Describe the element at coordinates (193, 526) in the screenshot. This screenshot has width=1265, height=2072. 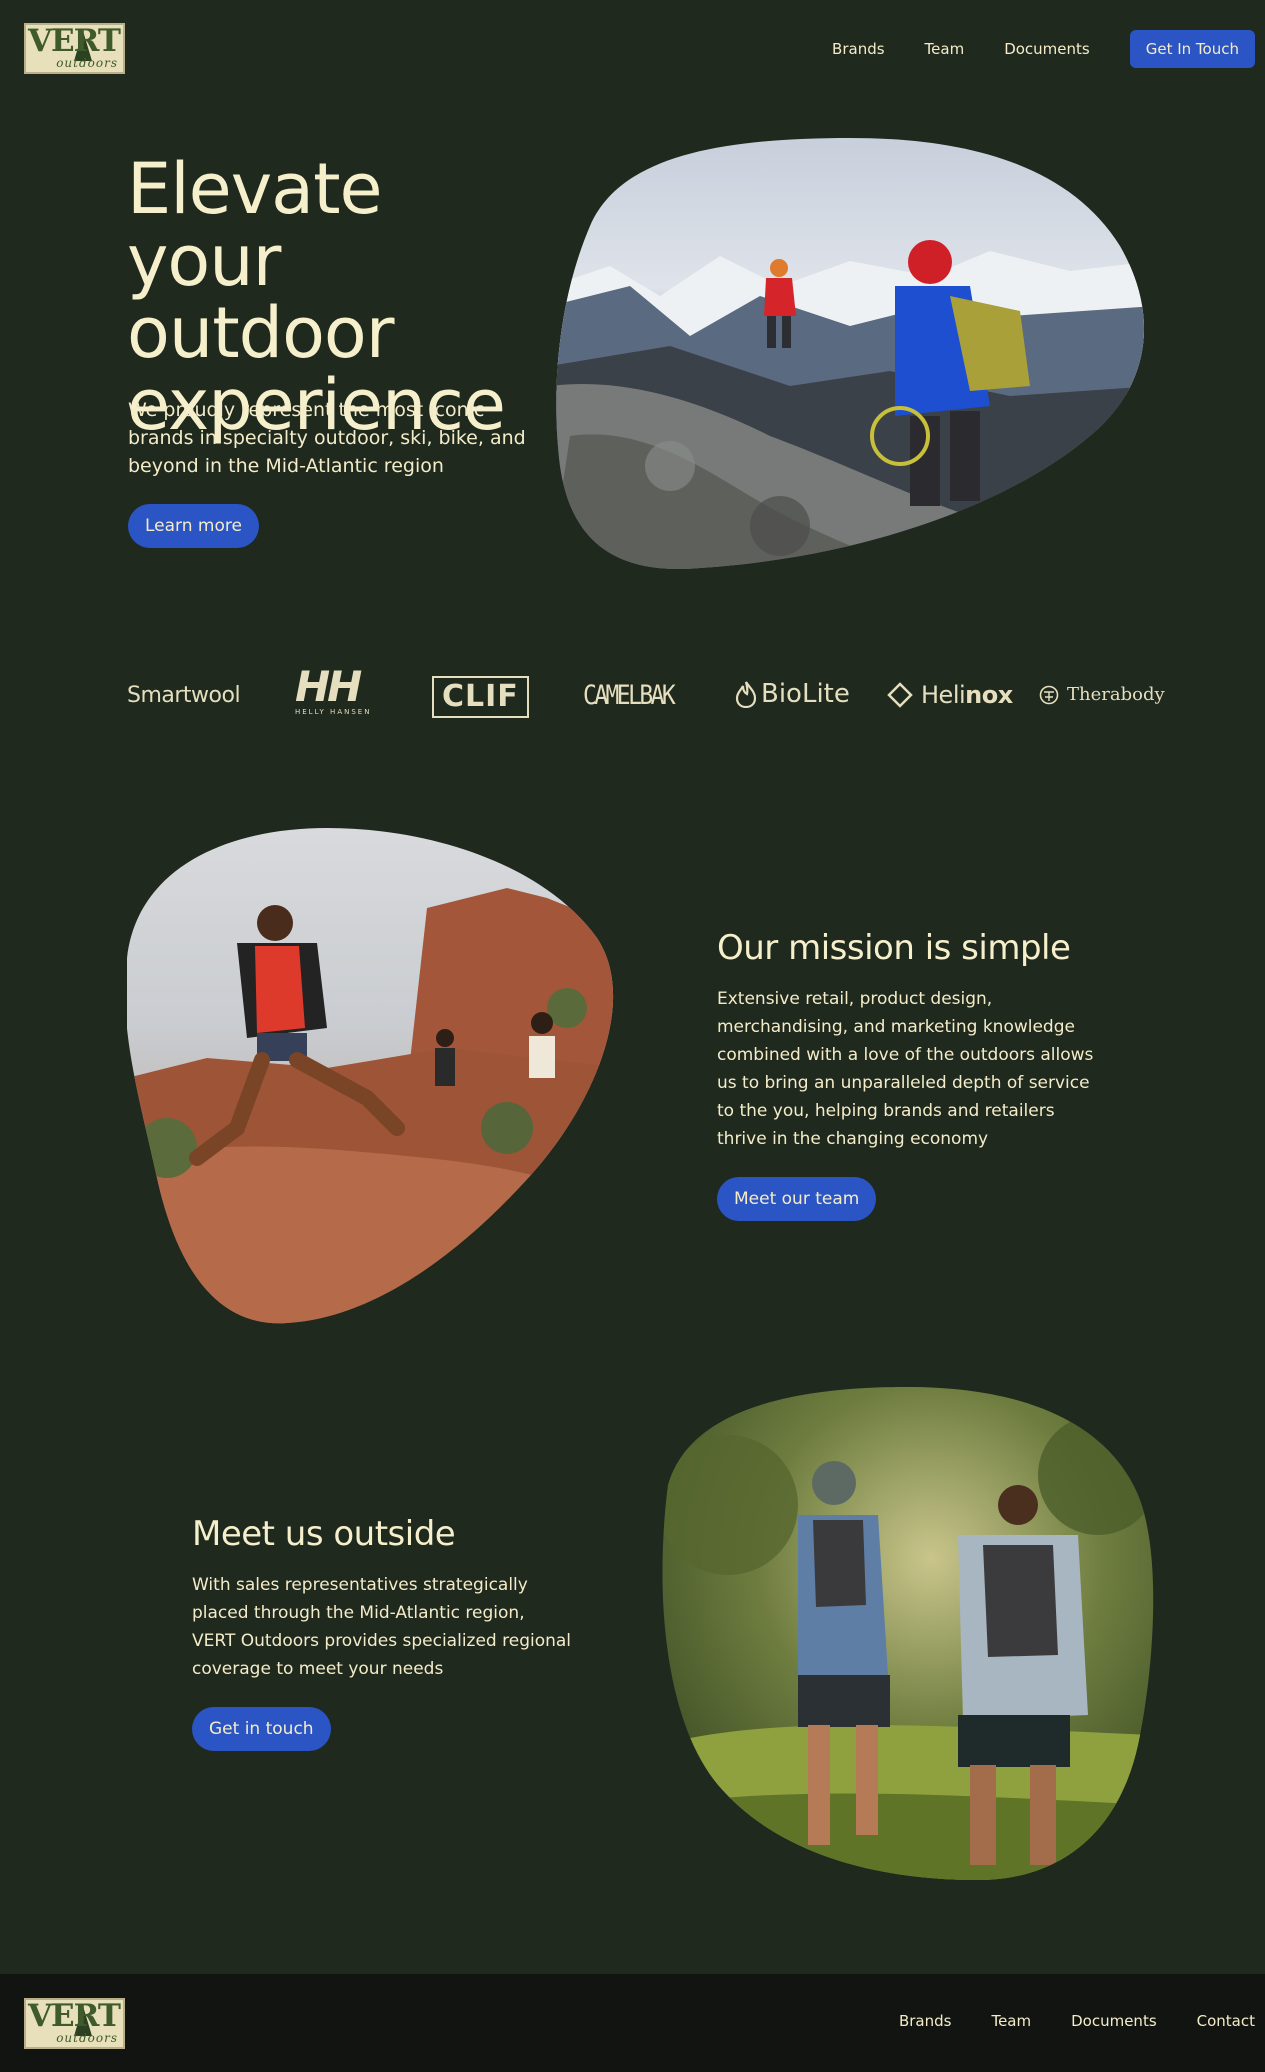
I see `learn-more-button: Learn more` at that location.